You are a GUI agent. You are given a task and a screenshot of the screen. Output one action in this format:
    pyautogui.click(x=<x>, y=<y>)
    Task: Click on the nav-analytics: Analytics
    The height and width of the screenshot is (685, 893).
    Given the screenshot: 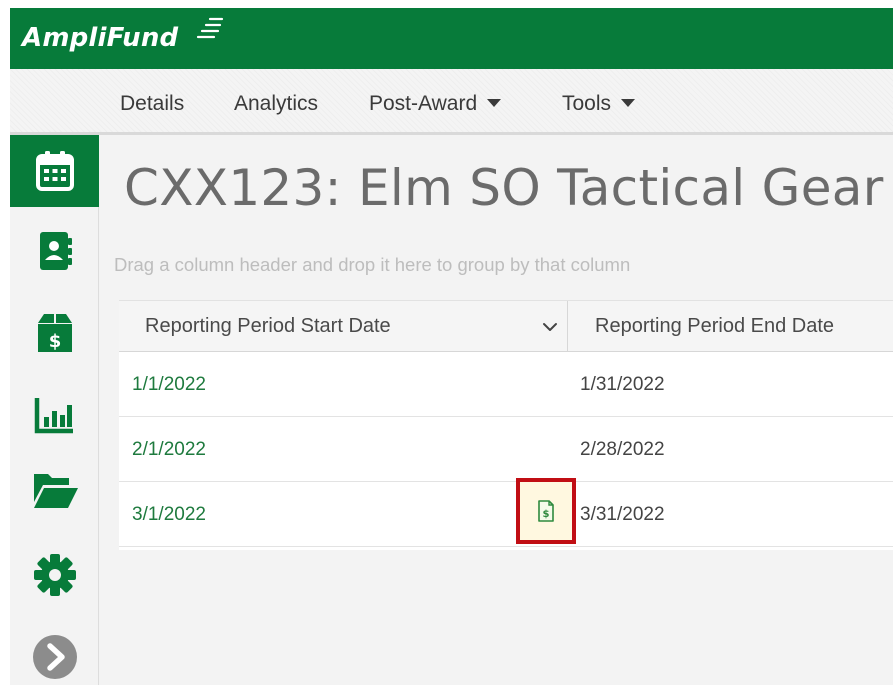 What is the action you would take?
    pyautogui.click(x=276, y=104)
    